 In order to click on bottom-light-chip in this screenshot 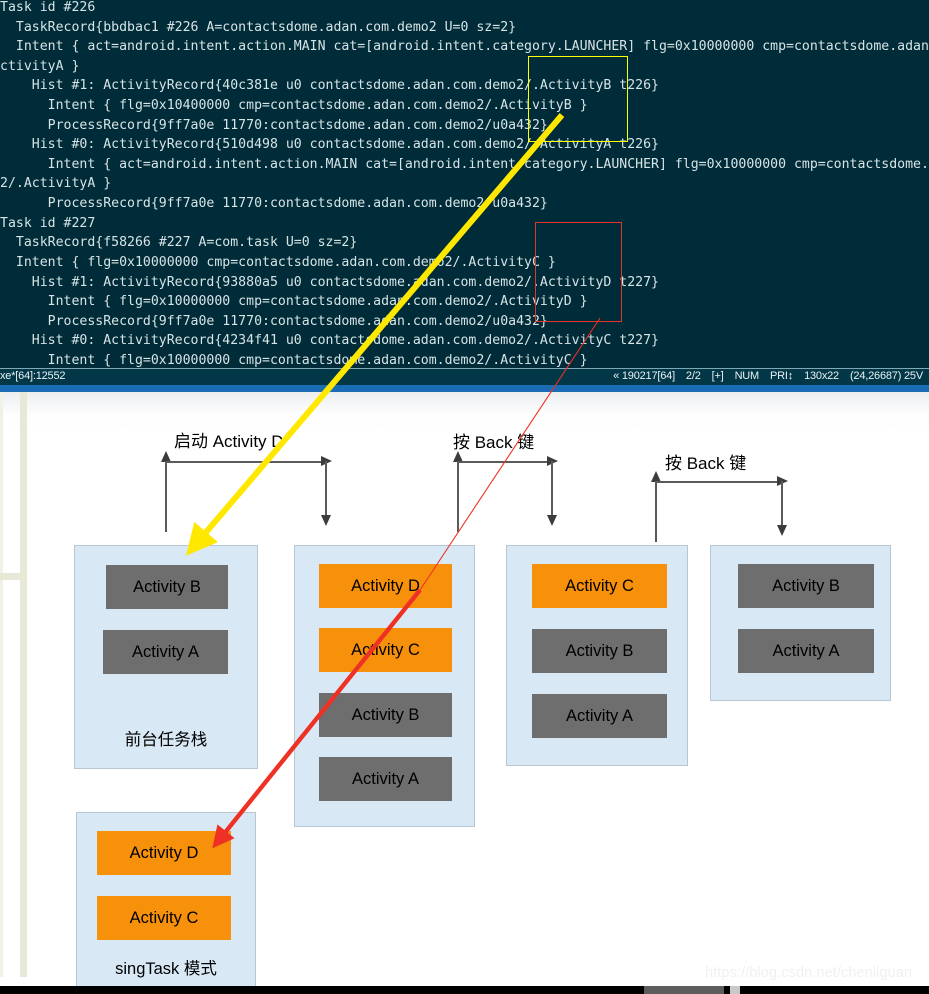, I will do `click(735, 990)`.